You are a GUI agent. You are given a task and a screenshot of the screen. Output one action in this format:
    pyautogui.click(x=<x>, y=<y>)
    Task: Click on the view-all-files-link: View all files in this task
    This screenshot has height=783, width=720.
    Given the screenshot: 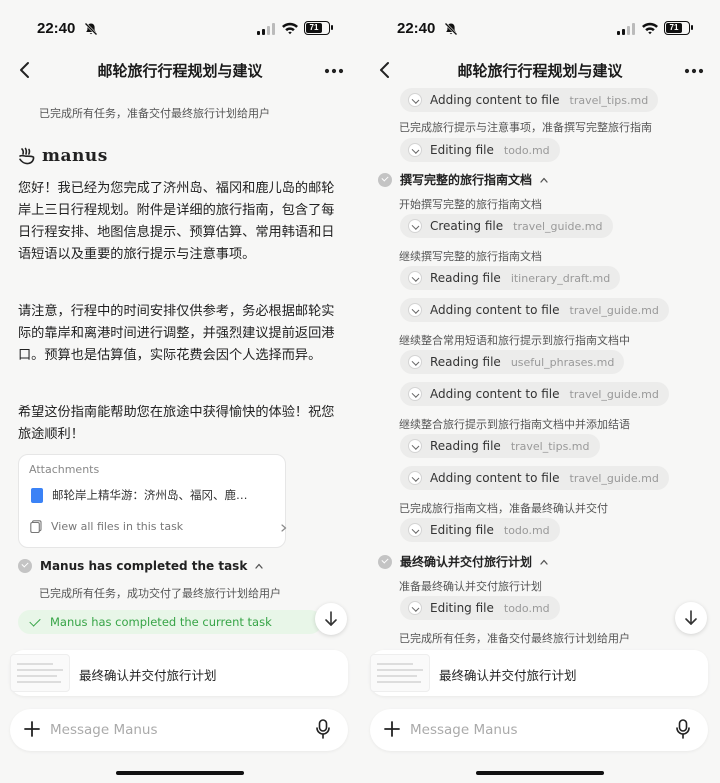 What is the action you would take?
    pyautogui.click(x=117, y=526)
    